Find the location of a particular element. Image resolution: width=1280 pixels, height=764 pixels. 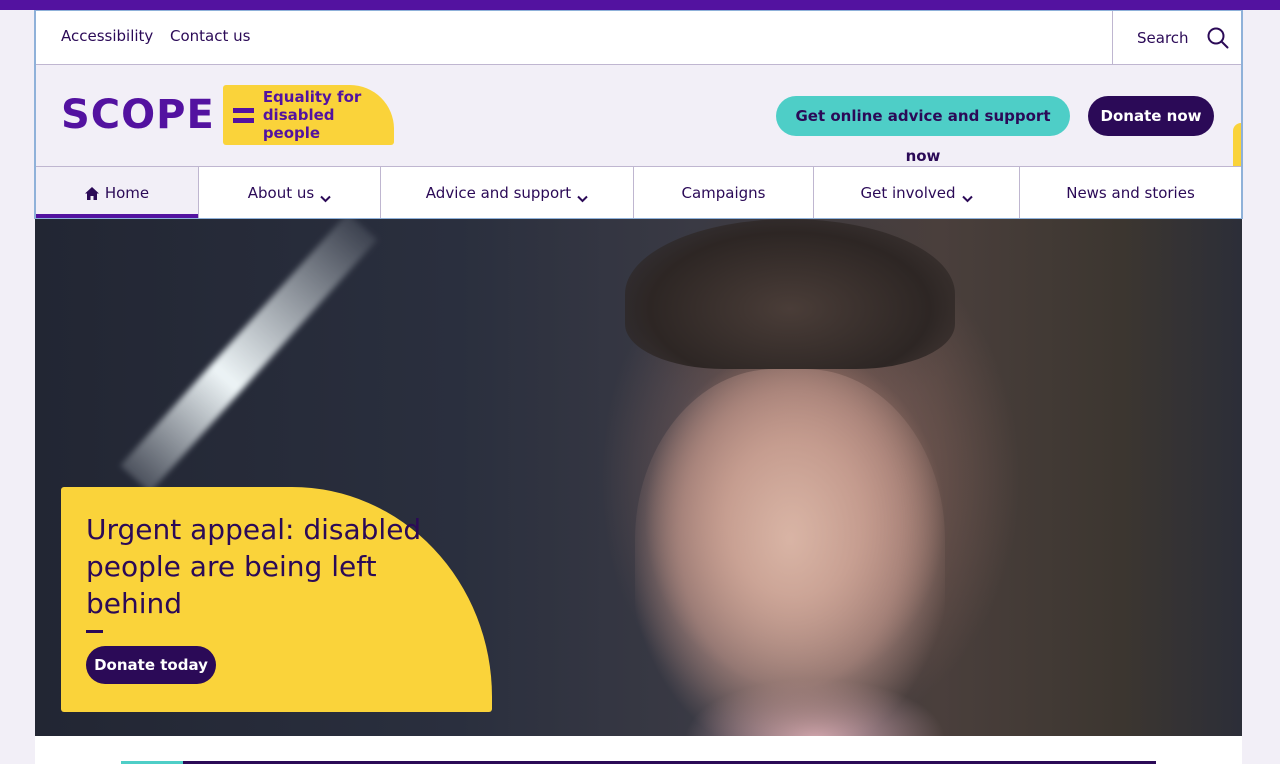

top-brand-bar is located at coordinates (640, 5).